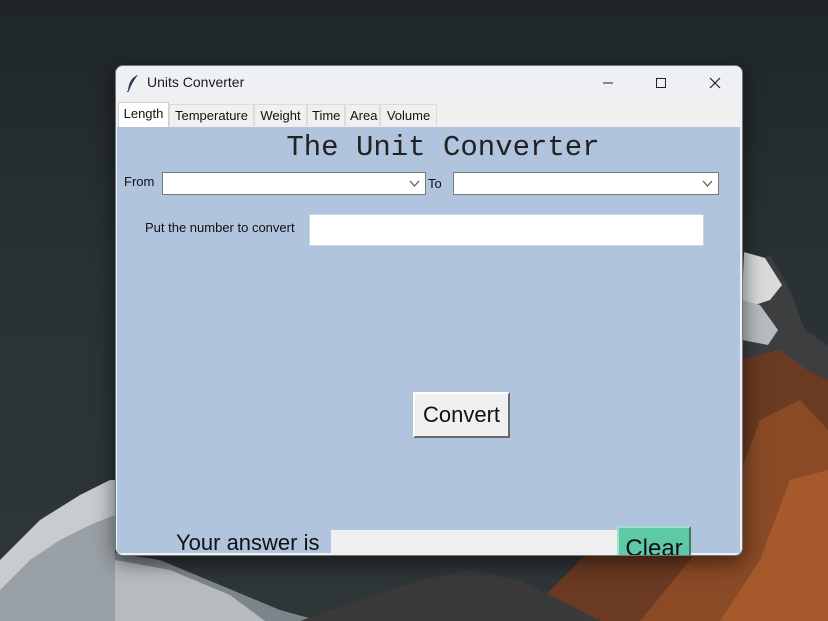 Image resolution: width=828 pixels, height=621 pixels. I want to click on minimize-icon, so click(608, 83).